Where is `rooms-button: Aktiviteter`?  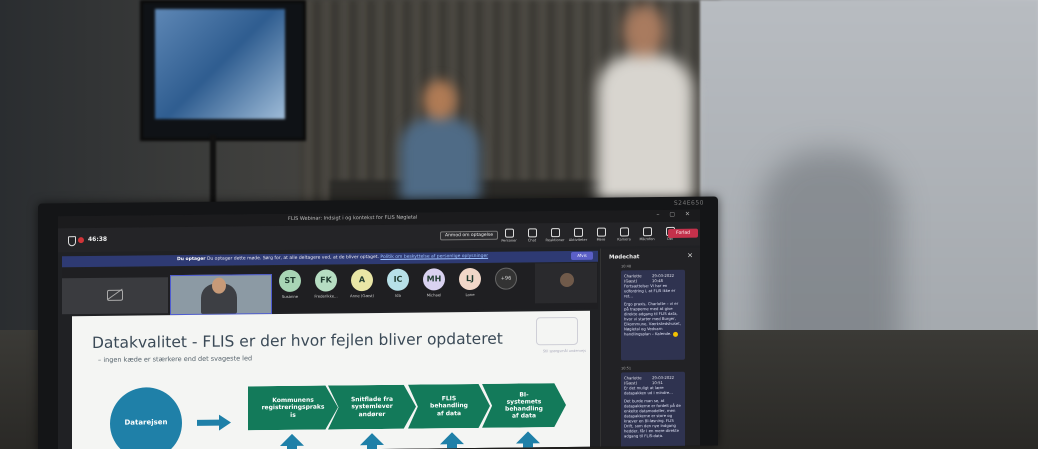 rooms-button: Aktiviteter is located at coordinates (578, 235).